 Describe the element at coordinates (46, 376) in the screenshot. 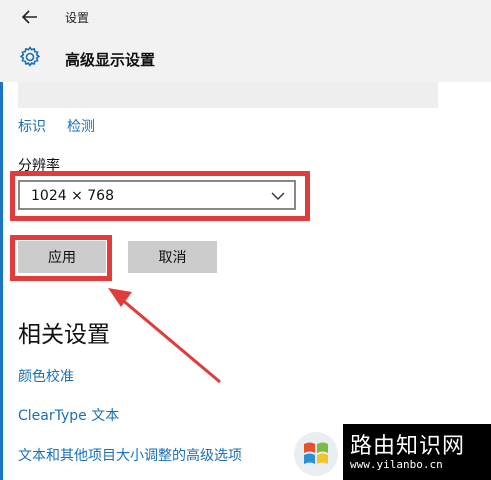

I see `color-calibration-link: 颜色校准` at that location.